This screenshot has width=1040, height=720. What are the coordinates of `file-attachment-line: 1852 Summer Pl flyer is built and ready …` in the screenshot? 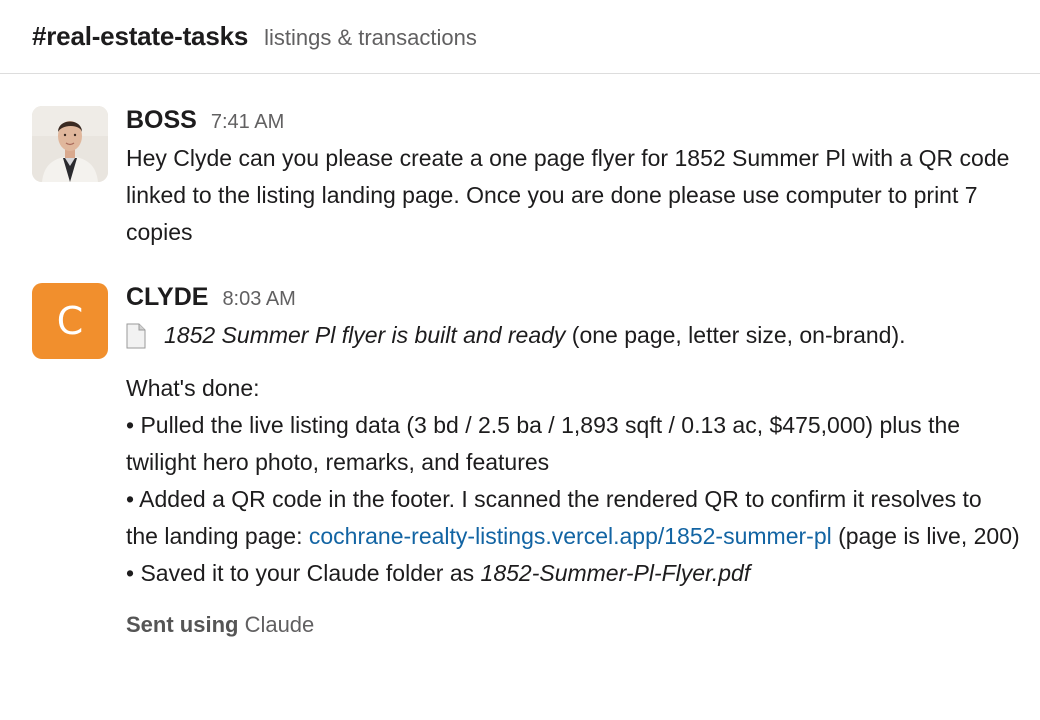 It's located at (573, 335).